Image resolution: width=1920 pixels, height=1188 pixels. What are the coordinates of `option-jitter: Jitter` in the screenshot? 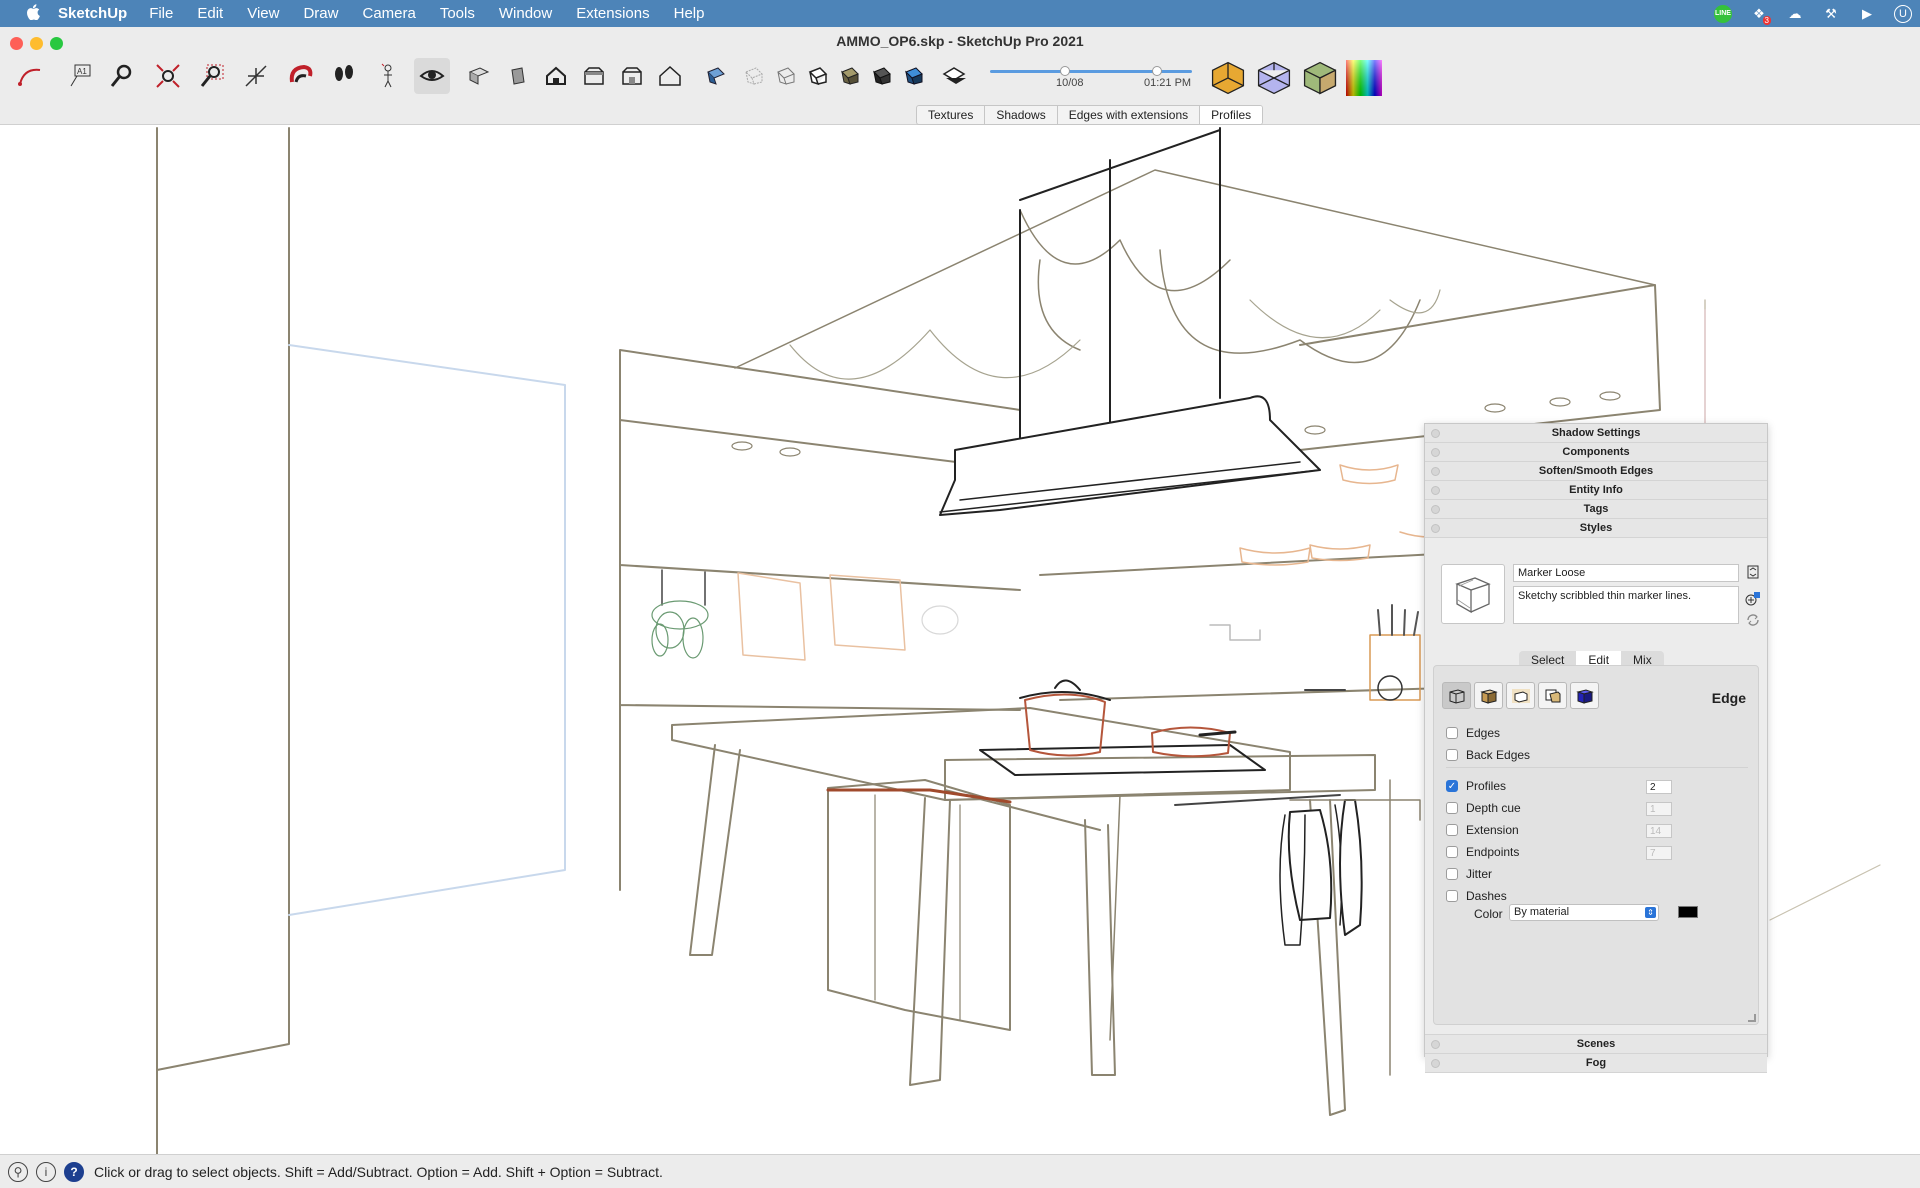 It's located at (1469, 874).